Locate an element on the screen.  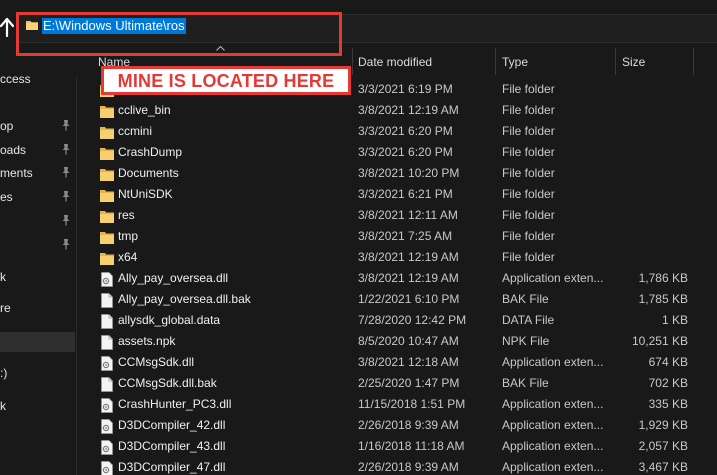
file-date-modified: 1/22/2021 6:10 PM is located at coordinates (409, 299).